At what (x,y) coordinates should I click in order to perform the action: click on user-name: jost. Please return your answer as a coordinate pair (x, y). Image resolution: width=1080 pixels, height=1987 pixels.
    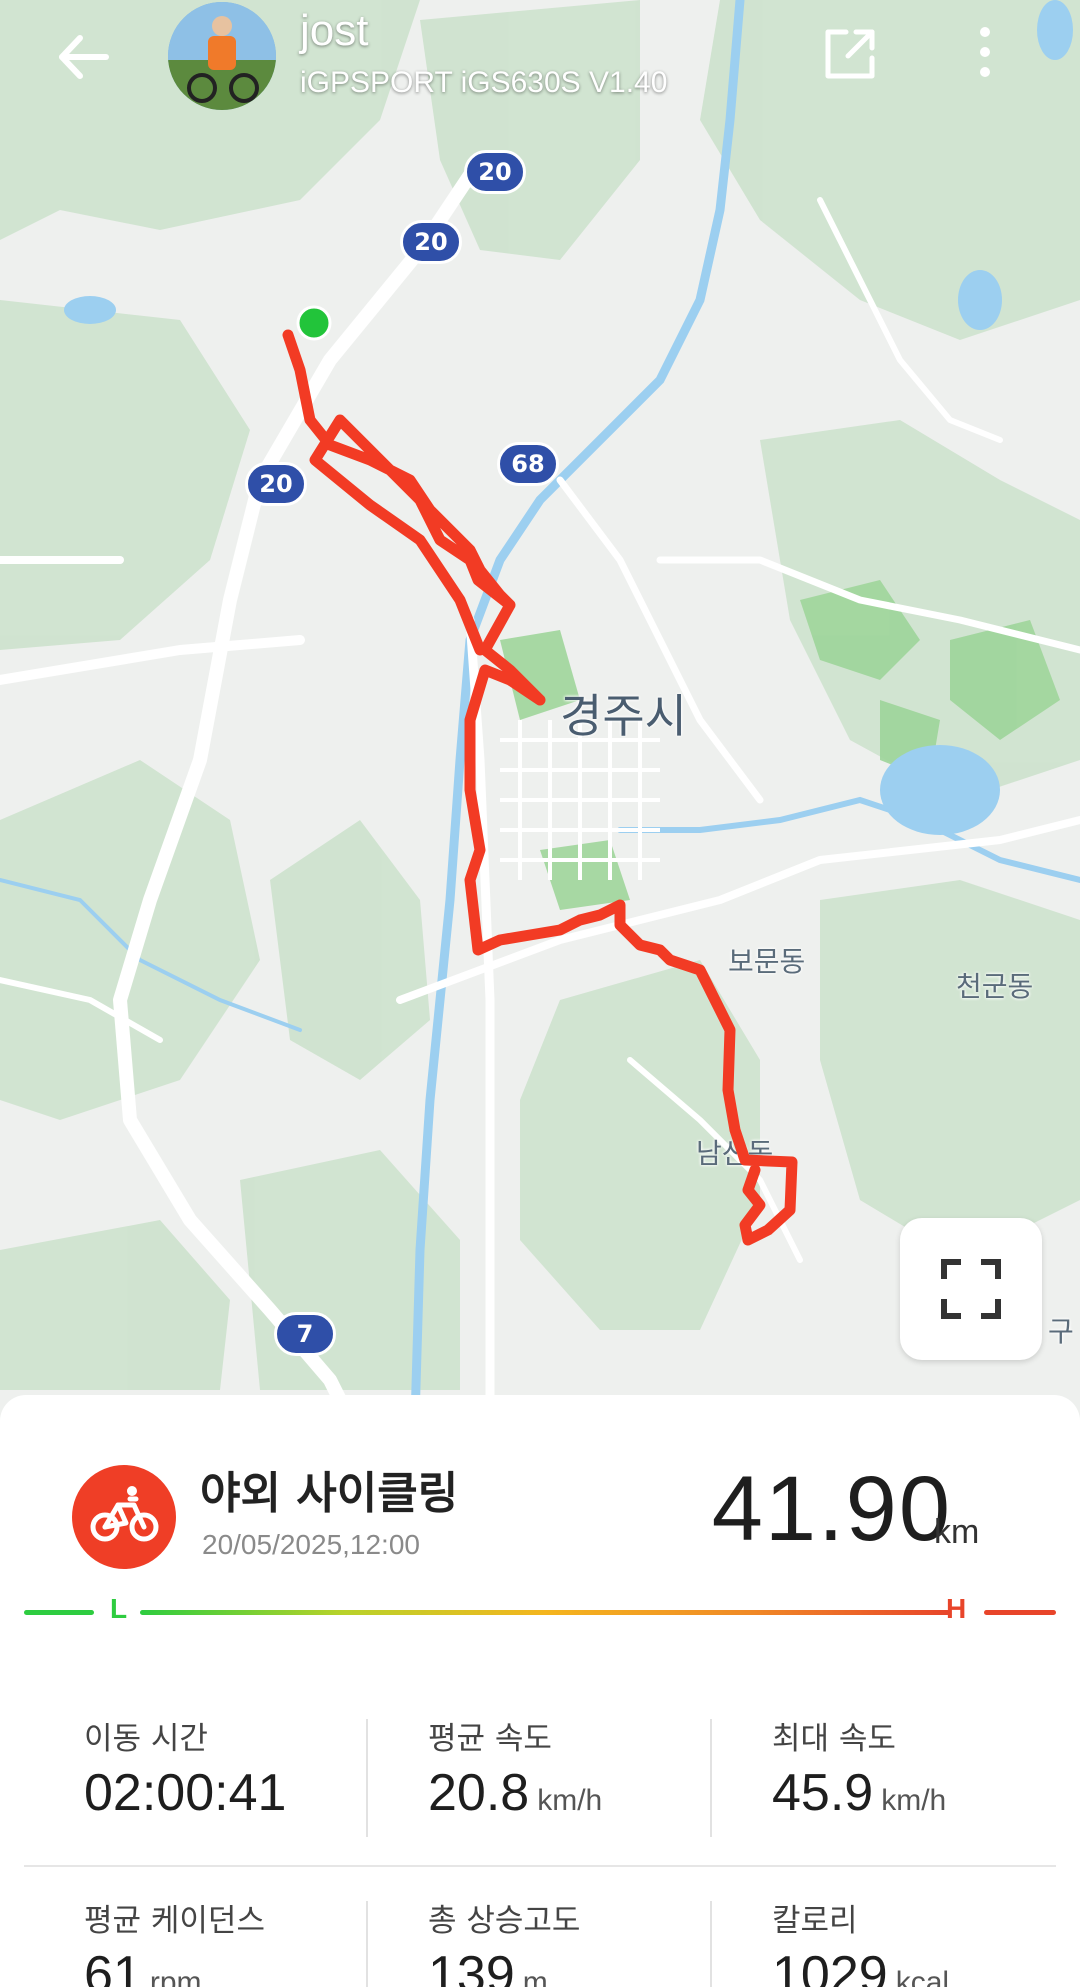
    Looking at the image, I should click on (334, 30).